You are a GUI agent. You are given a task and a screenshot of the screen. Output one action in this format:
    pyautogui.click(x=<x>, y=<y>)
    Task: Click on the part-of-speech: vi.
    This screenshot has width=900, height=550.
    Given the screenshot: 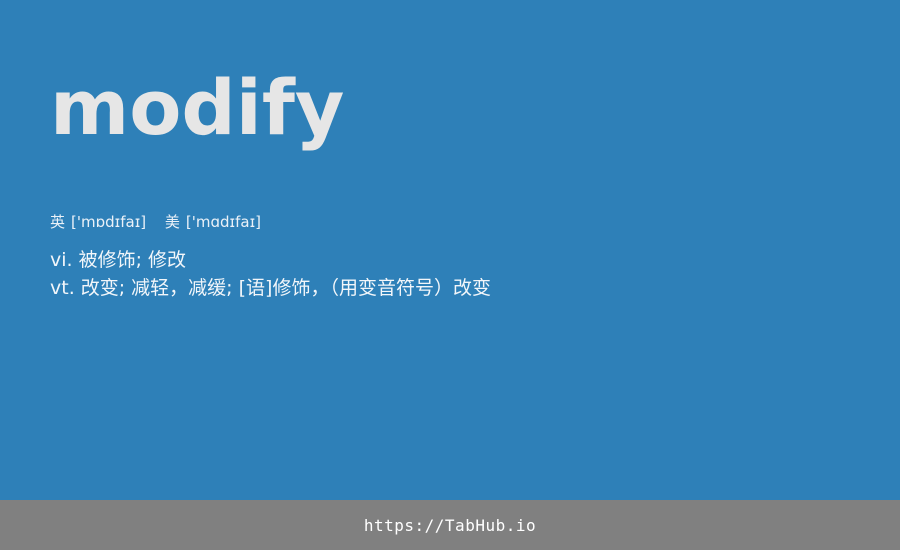 What is the action you would take?
    pyautogui.click(x=61, y=260)
    